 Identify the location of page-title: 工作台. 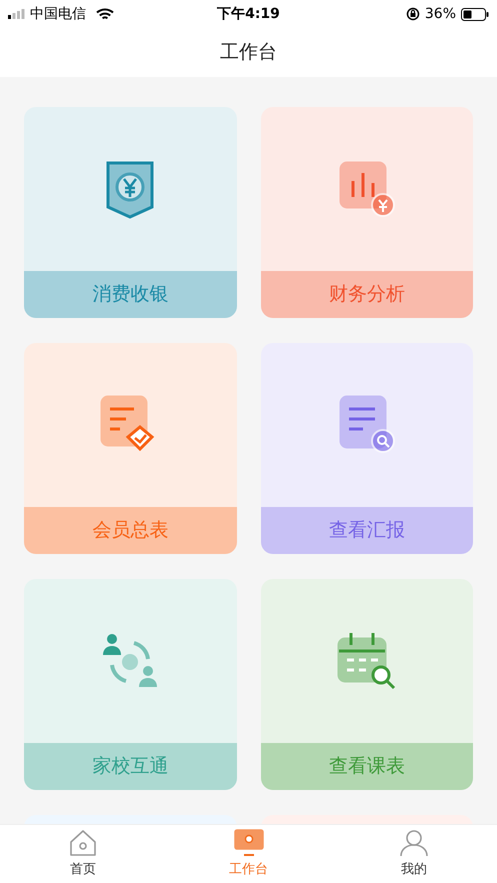
(248, 53).